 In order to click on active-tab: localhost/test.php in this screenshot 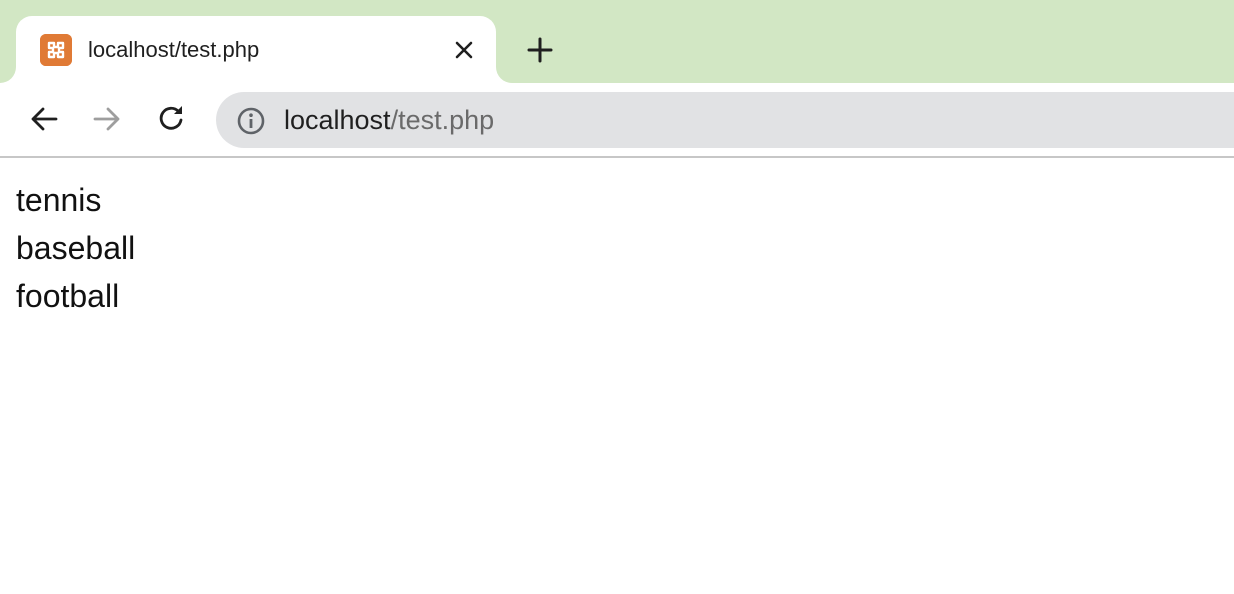, I will do `click(256, 49)`.